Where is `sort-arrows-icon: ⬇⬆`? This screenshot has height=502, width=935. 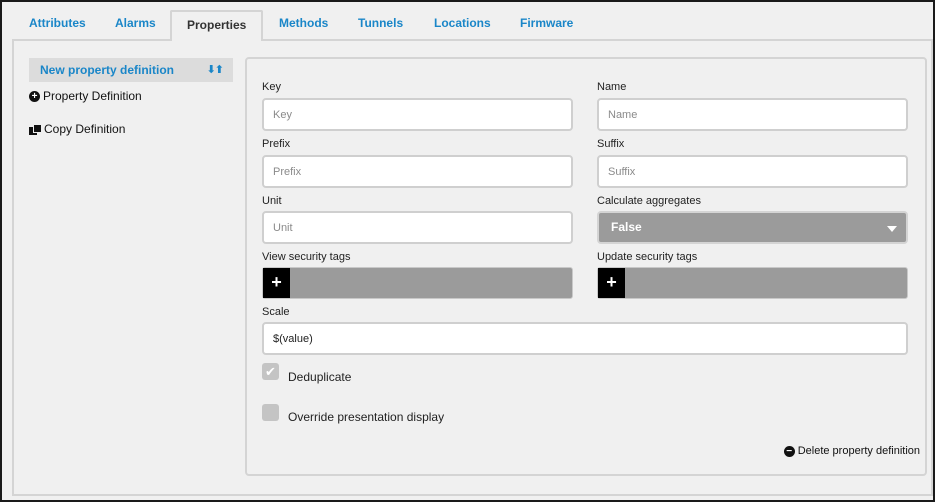 sort-arrows-icon: ⬇⬆ is located at coordinates (215, 70).